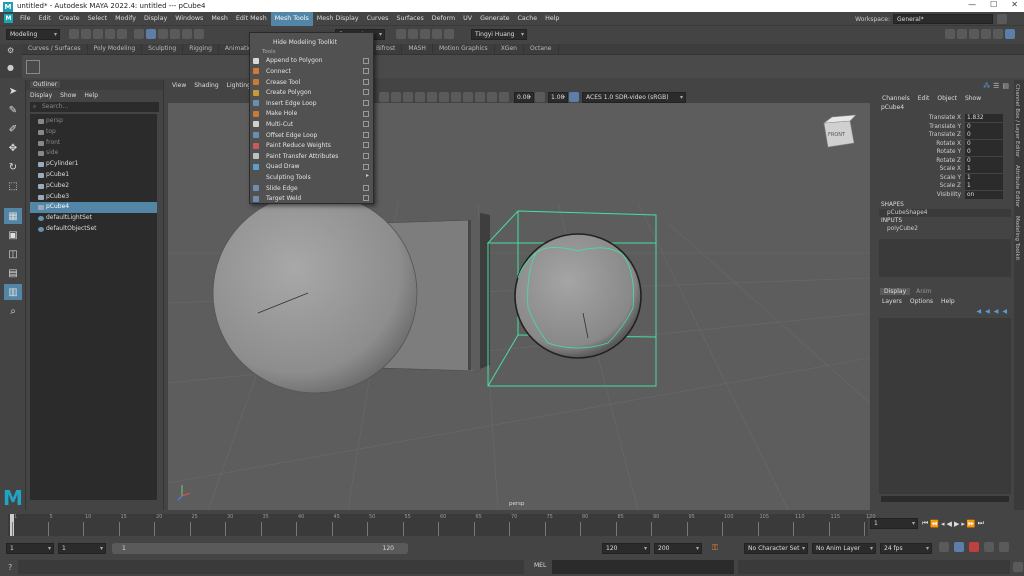  Describe the element at coordinates (311, 82) in the screenshot. I see `menu-item-crease-tool: Crease Tool` at that location.